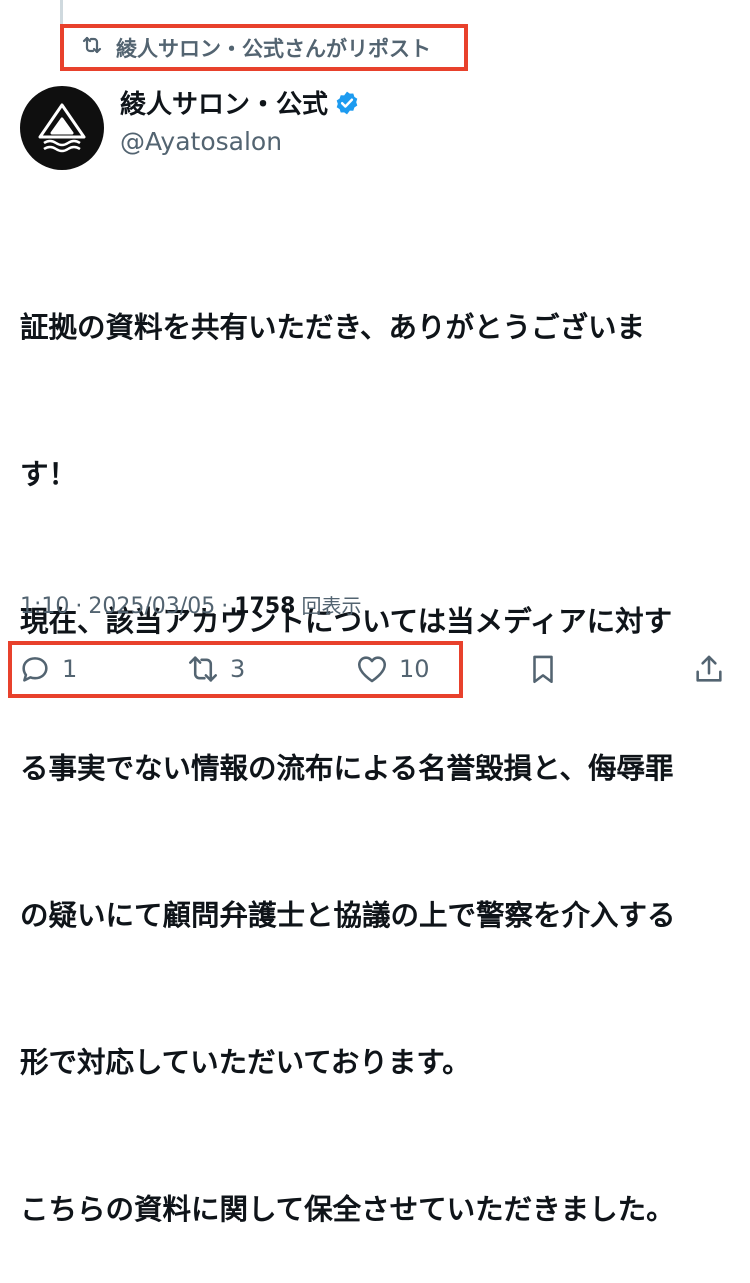 The width and height of the screenshot is (750, 1283). What do you see at coordinates (35, 669) in the screenshot?
I see `reply-icon` at bounding box center [35, 669].